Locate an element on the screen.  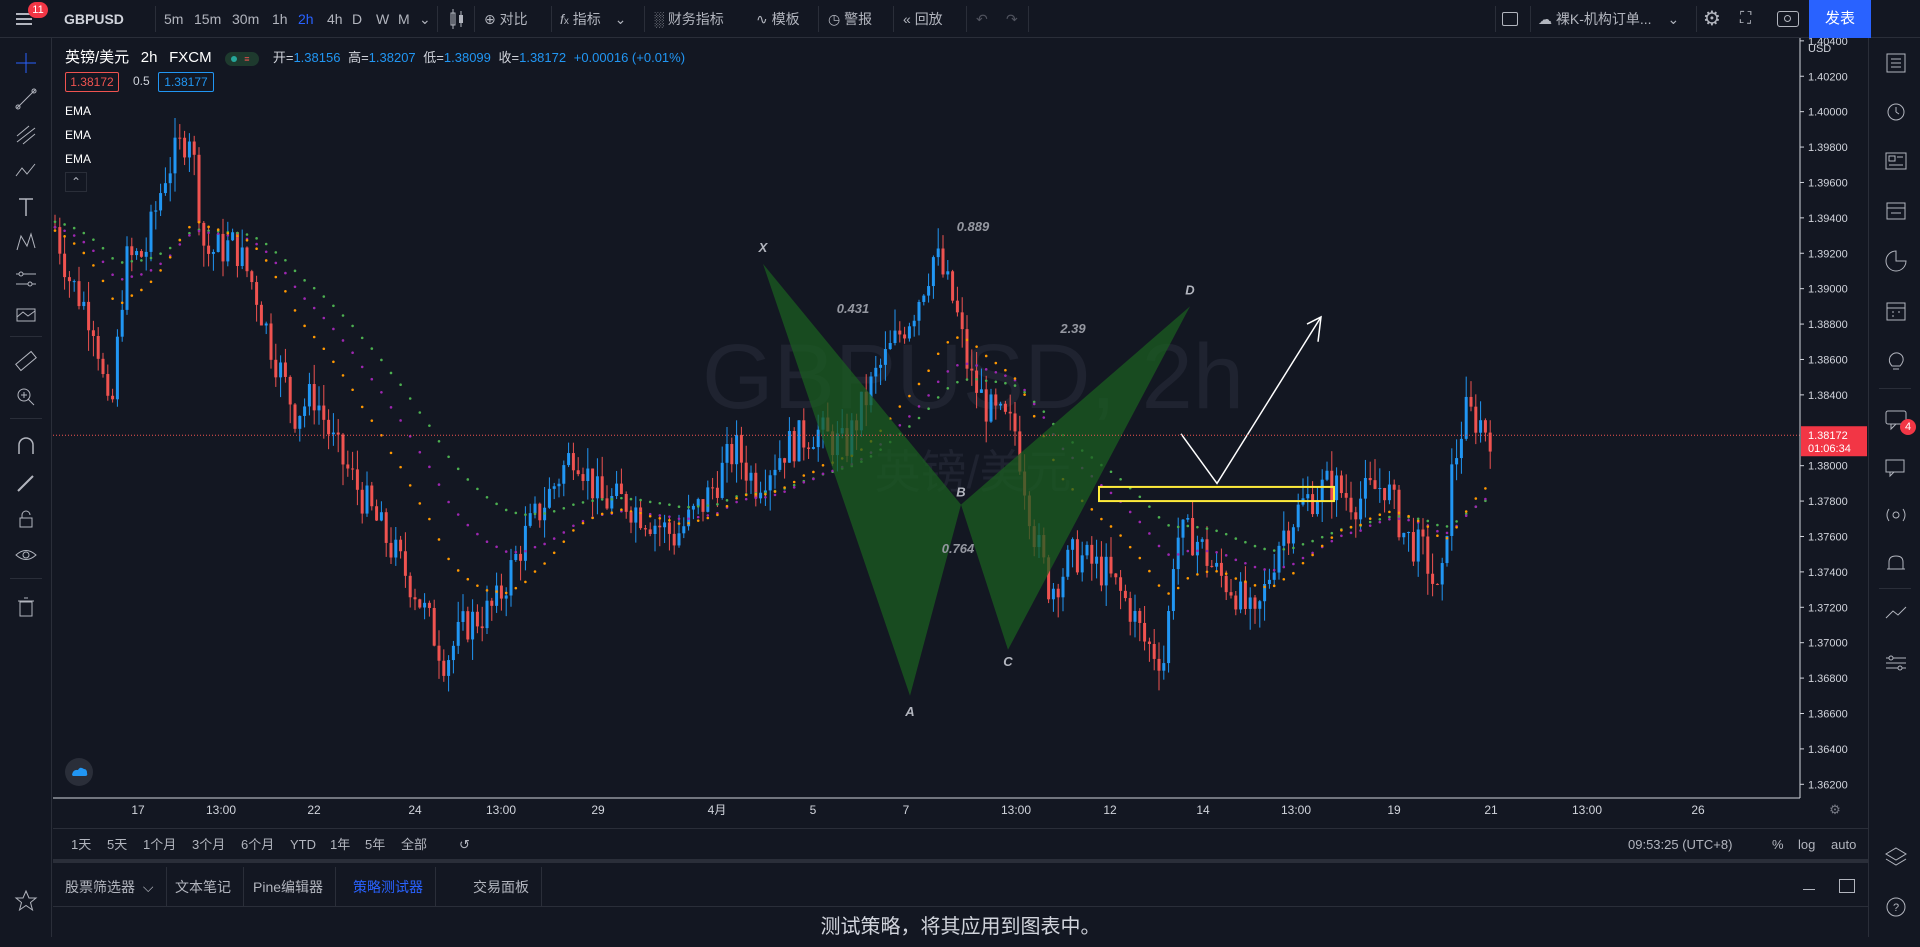
maximize-panel-icon is located at coordinates (1847, 886).